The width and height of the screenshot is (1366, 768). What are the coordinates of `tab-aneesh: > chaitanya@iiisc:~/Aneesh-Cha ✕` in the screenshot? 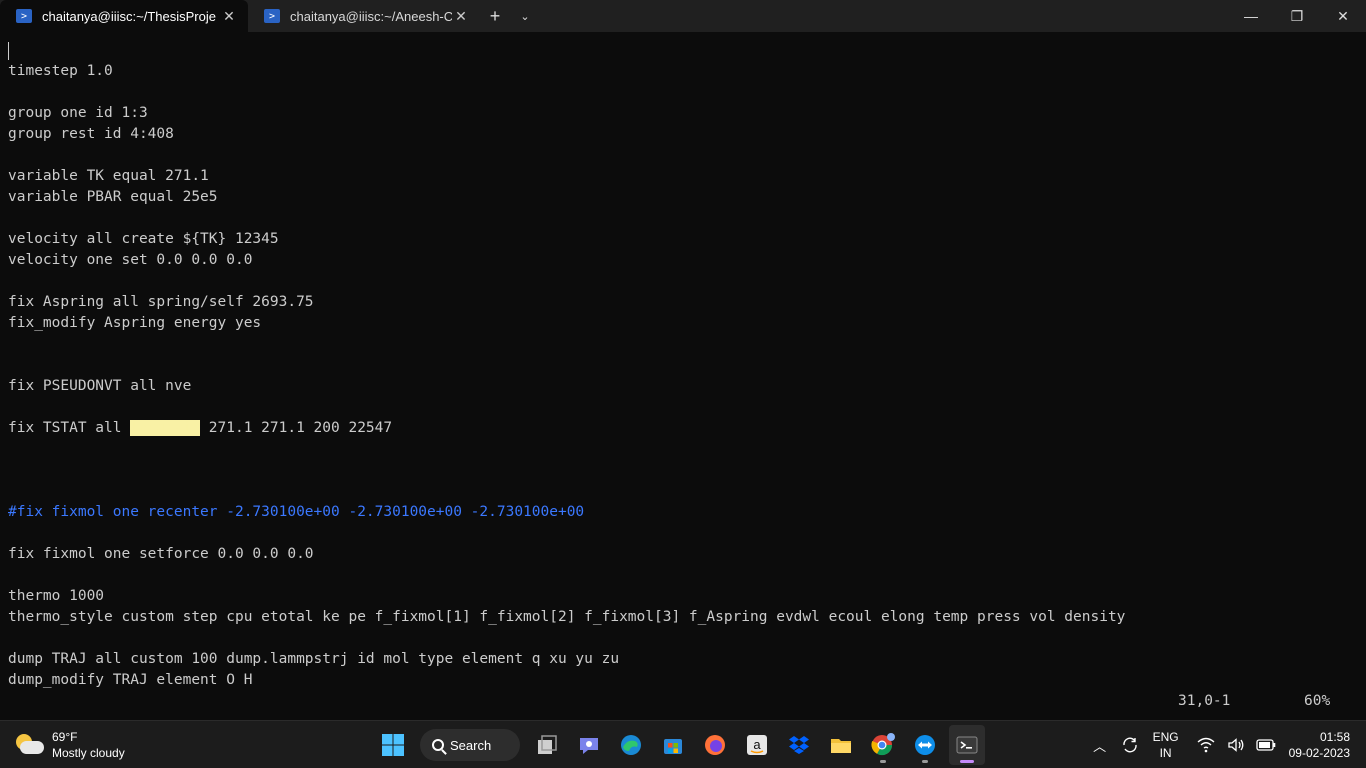 It's located at (364, 16).